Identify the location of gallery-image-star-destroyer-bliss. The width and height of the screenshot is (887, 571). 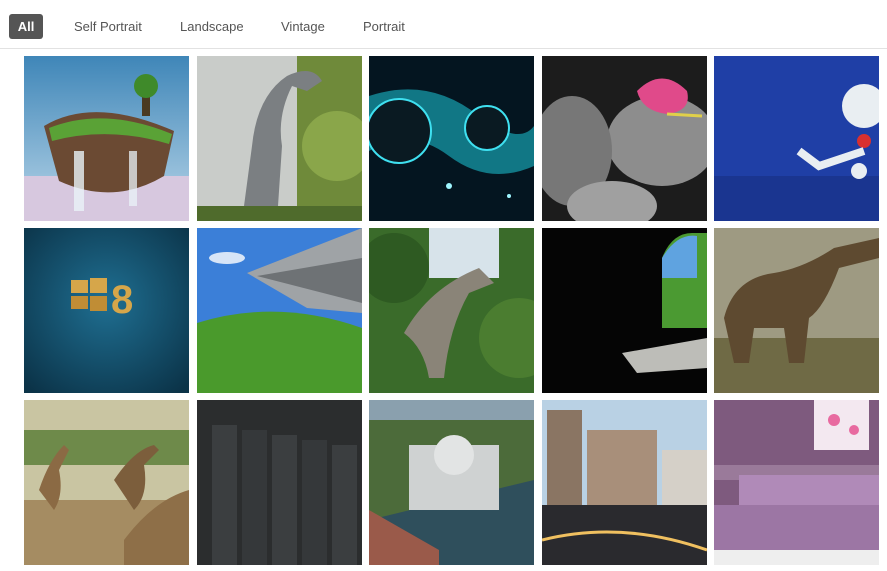
(279, 310).